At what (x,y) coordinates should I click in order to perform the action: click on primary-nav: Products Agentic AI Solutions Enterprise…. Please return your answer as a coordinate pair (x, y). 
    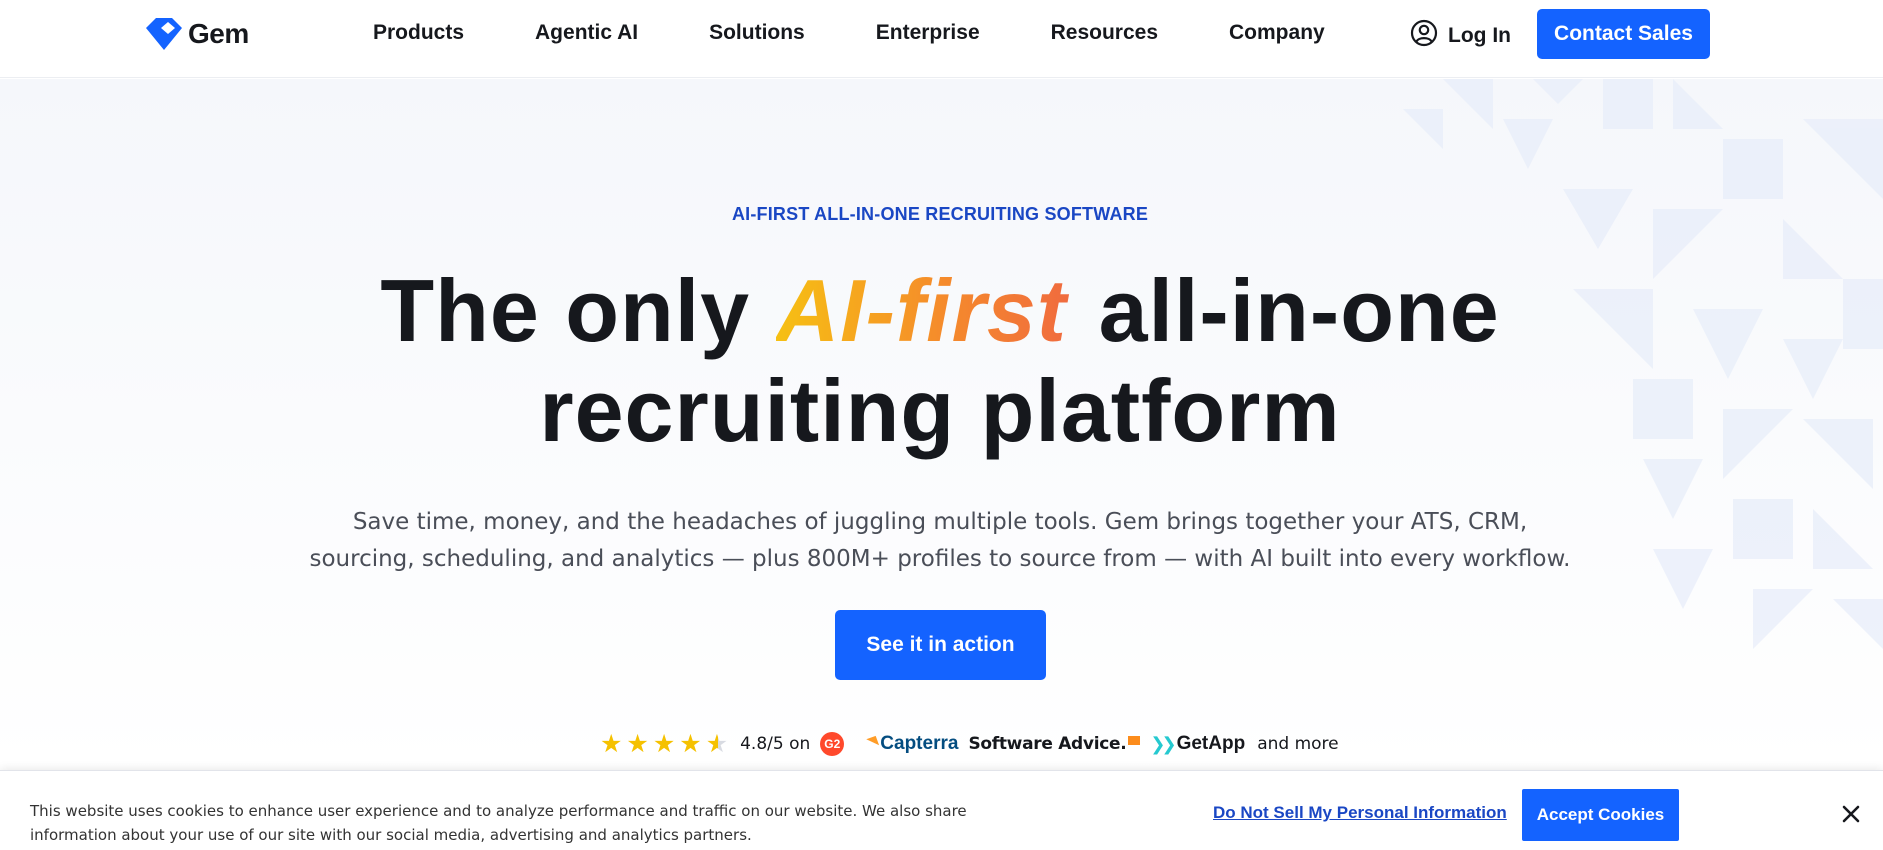
    Looking at the image, I should click on (884, 33).